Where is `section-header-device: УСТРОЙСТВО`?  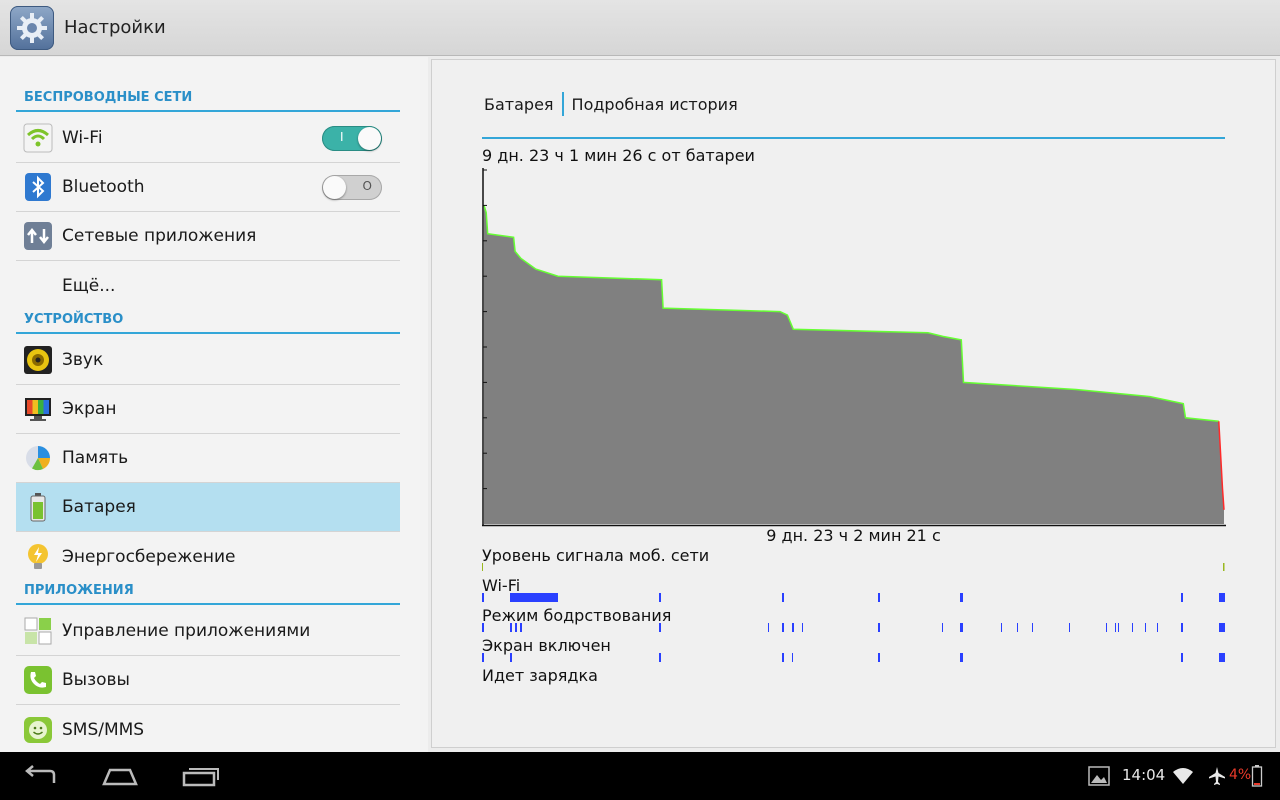 section-header-device: УСТРОЙСТВО is located at coordinates (208, 322).